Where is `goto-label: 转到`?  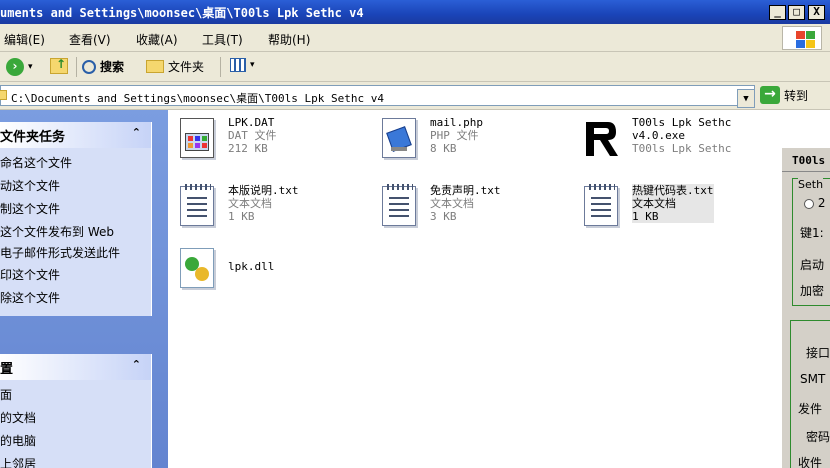 goto-label: 转到 is located at coordinates (796, 95).